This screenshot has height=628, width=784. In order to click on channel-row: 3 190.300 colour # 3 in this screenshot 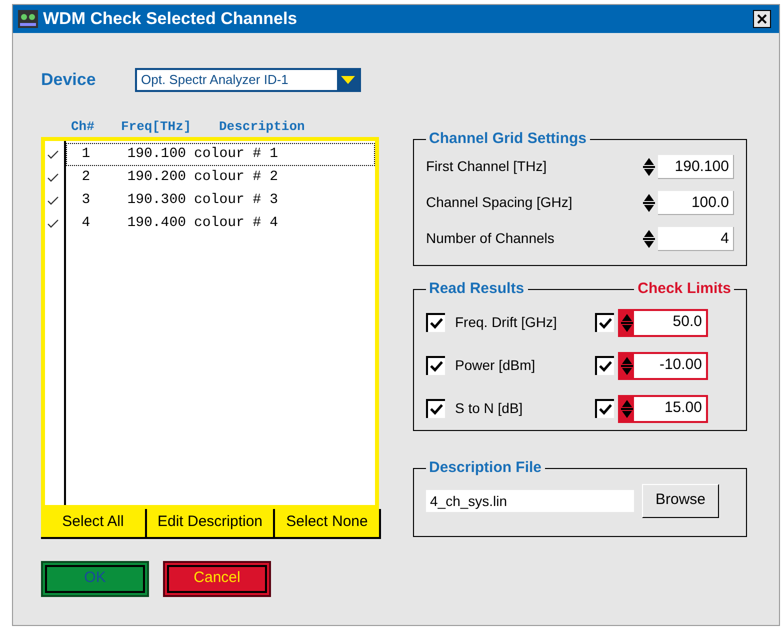, I will do `click(220, 200)`.